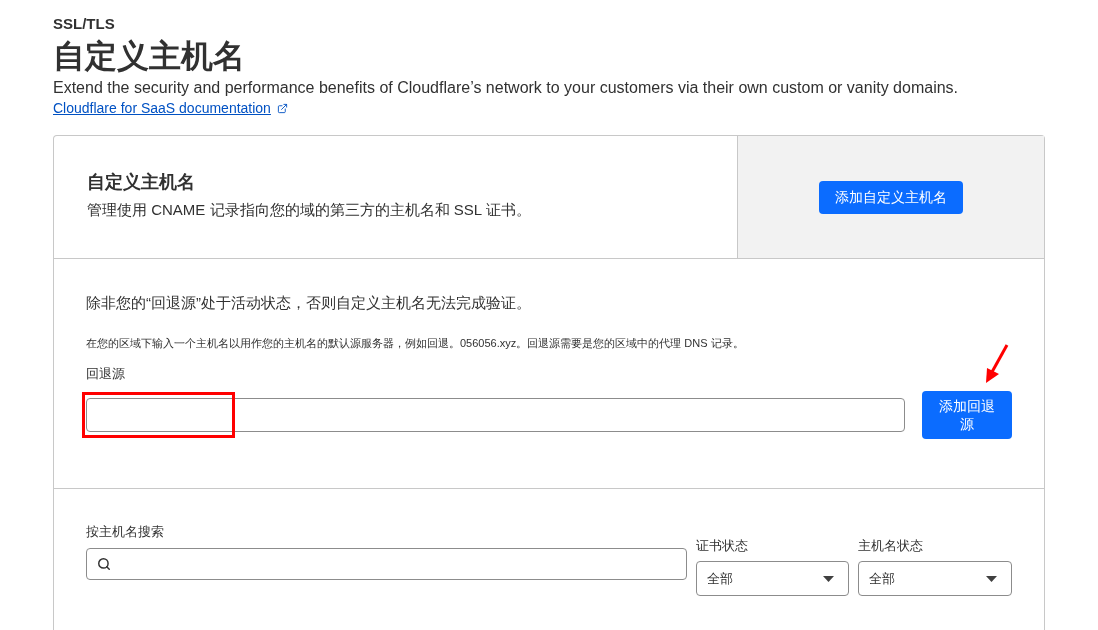 The width and height of the screenshot is (1098, 630). I want to click on fallback-origin-label: 回退源, so click(106, 374).